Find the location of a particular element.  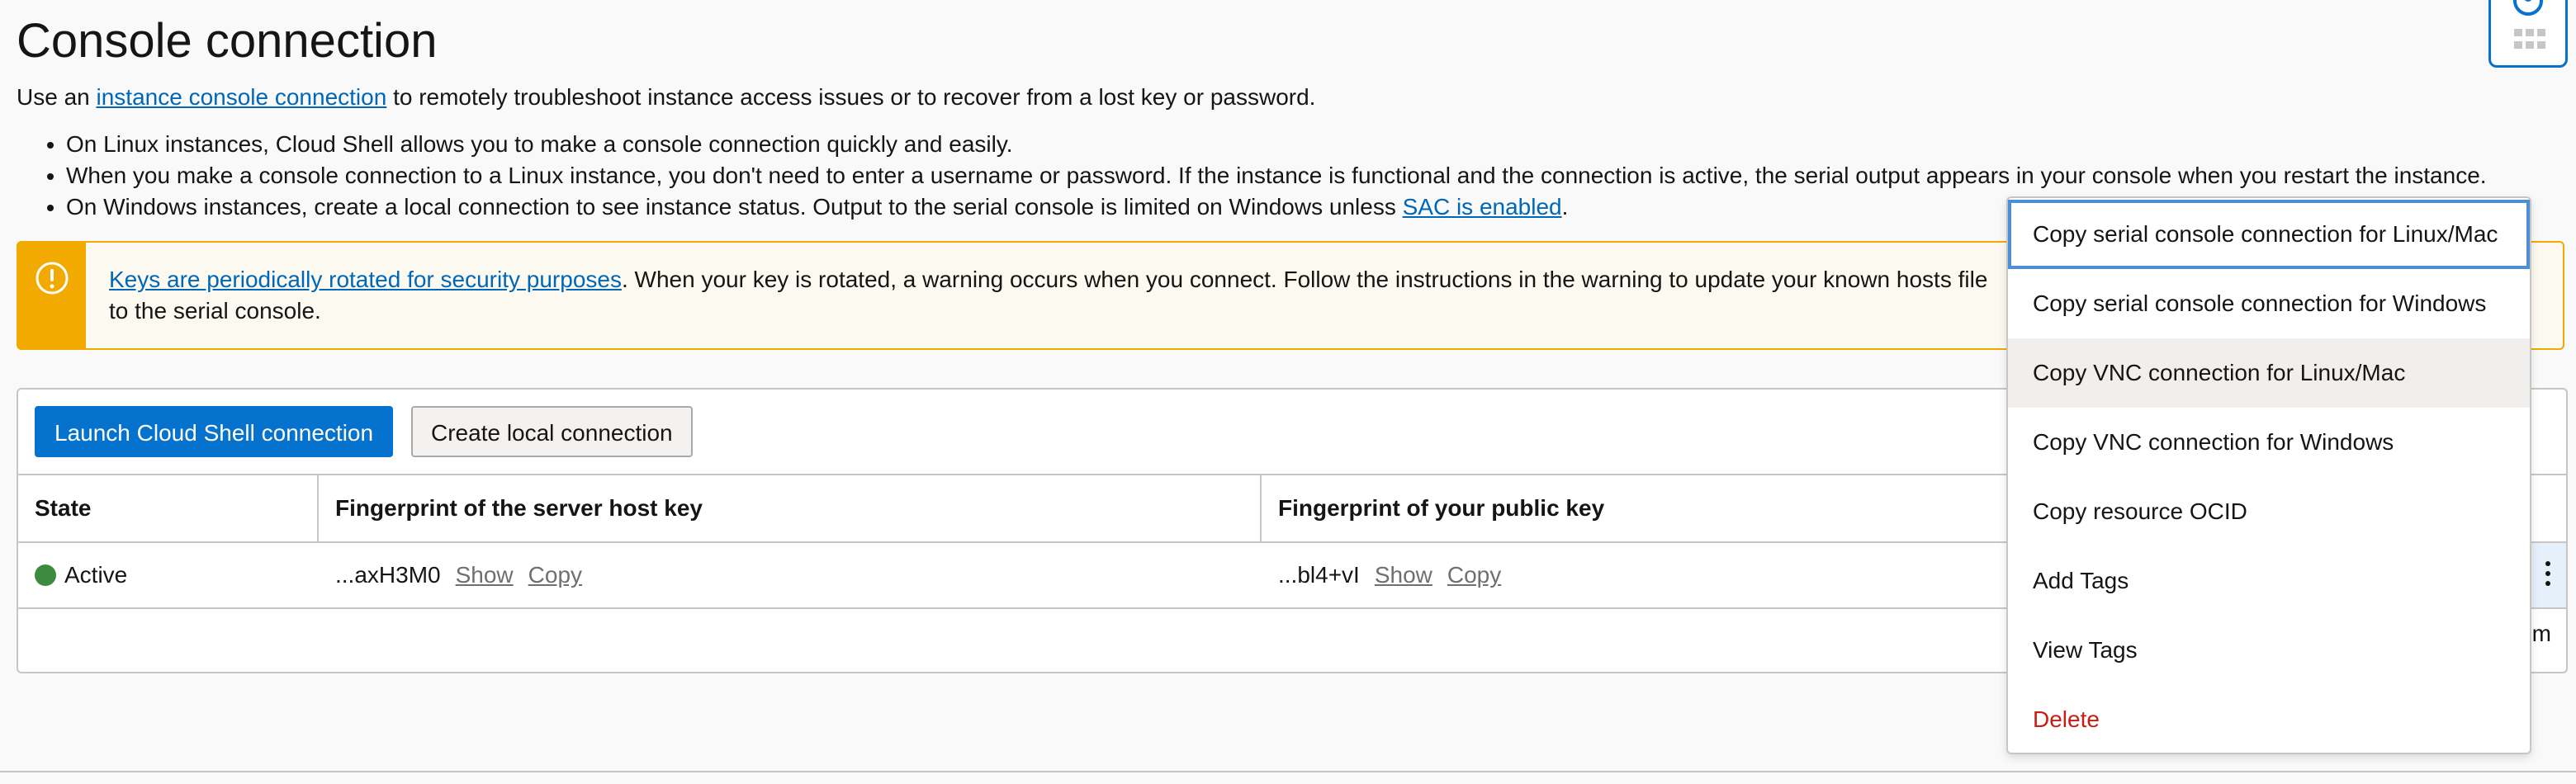

public-fingerprint-cell: ...bl4+vI Show Copy is located at coordinates (1389, 575).